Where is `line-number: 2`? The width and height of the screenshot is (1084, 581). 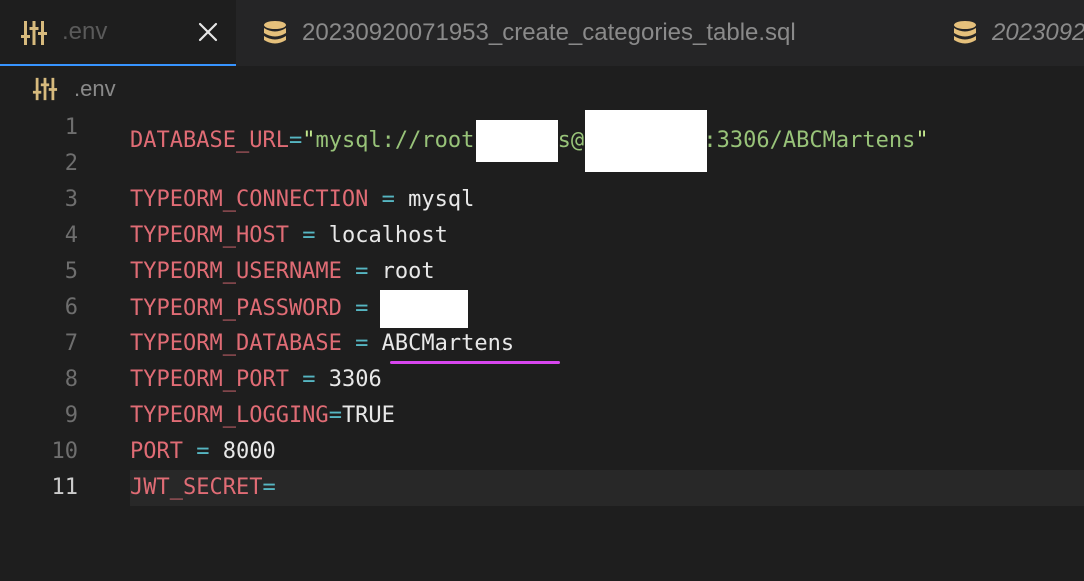 line-number: 2 is located at coordinates (71, 163).